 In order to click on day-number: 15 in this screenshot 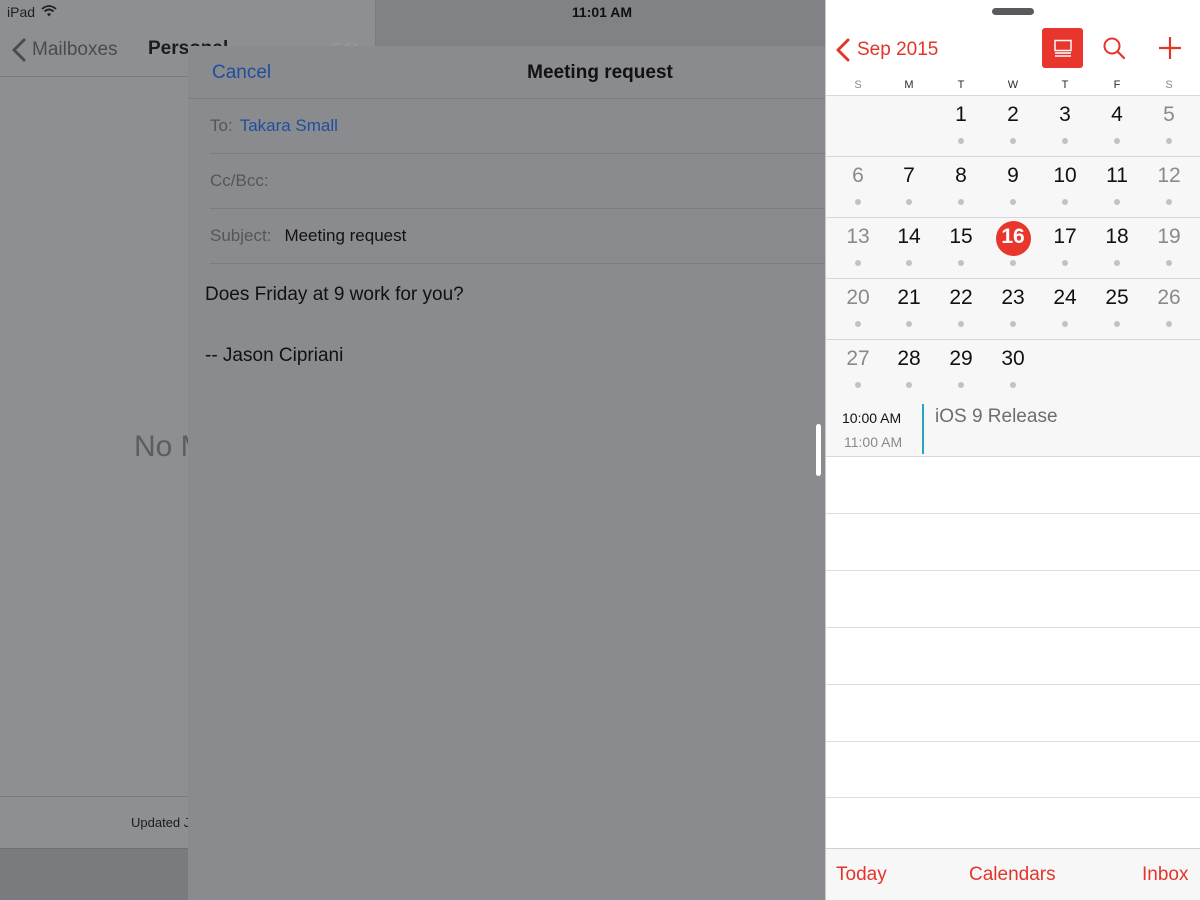, I will do `click(961, 236)`.